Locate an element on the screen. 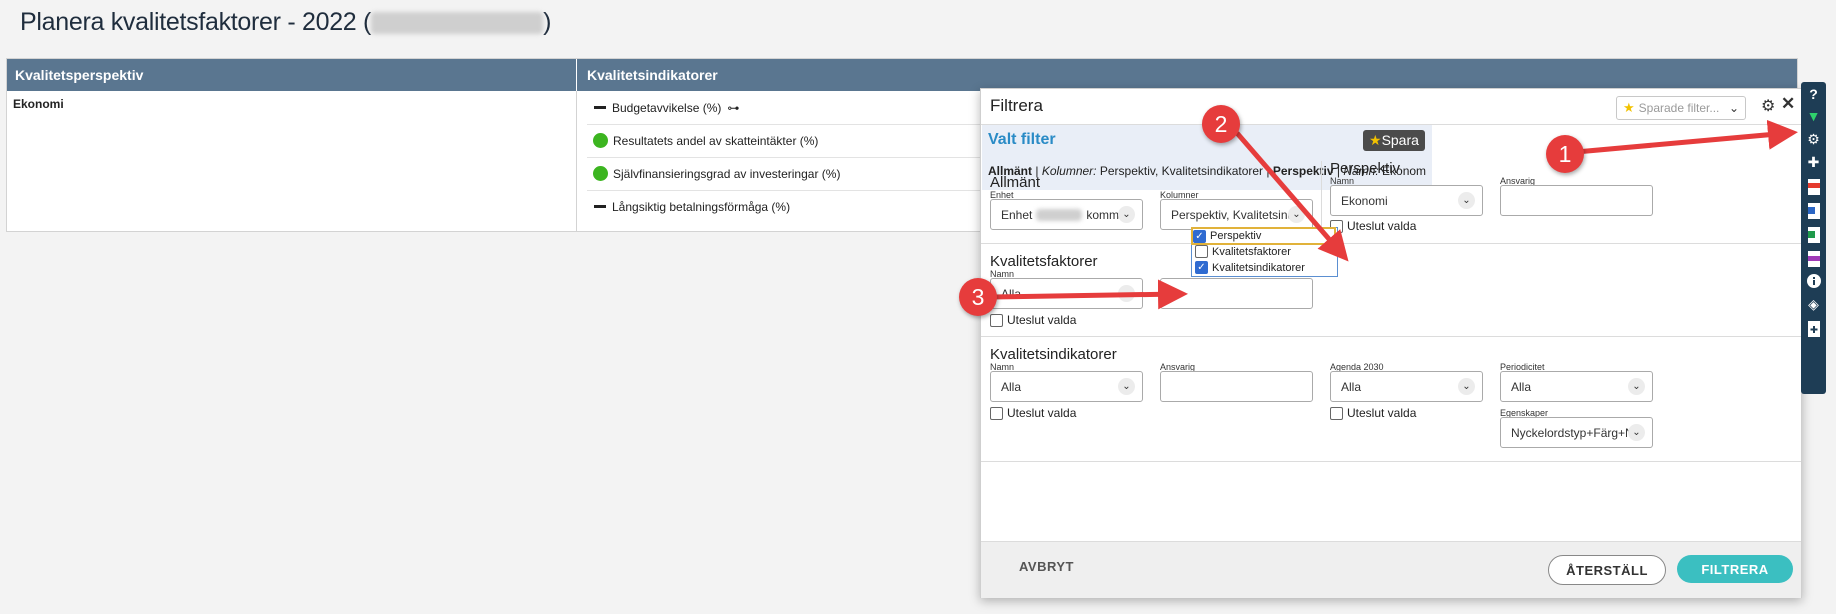  callout-badge-2: 2 is located at coordinates (1221, 124).